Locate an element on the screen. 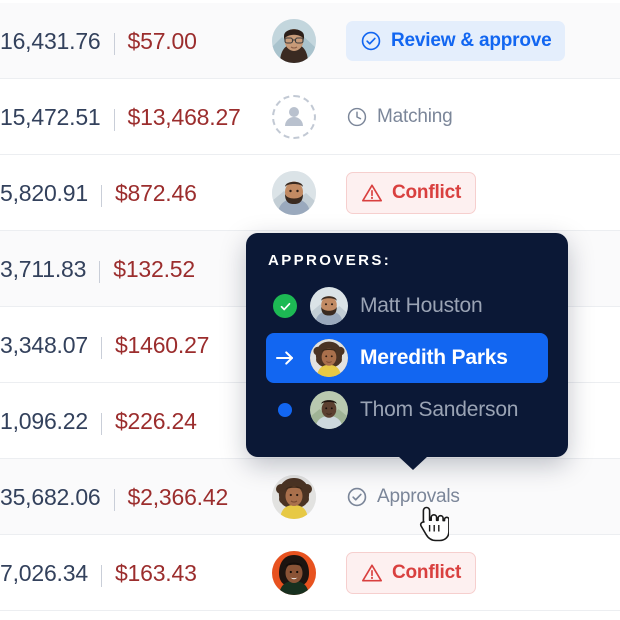  amount-cell: 3,711.83 $132.52 is located at coordinates (97, 269).